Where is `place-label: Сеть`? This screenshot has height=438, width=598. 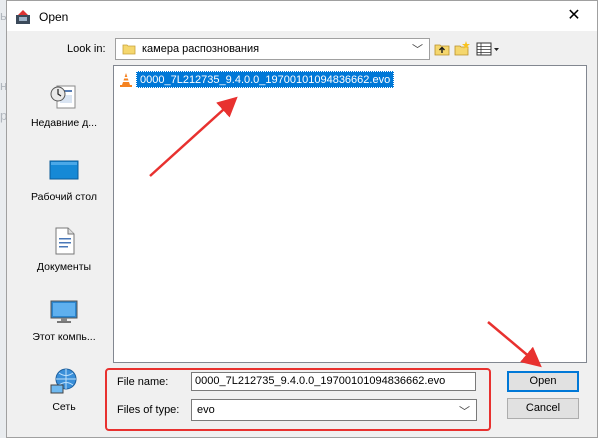
place-label: Сеть is located at coordinates (64, 407).